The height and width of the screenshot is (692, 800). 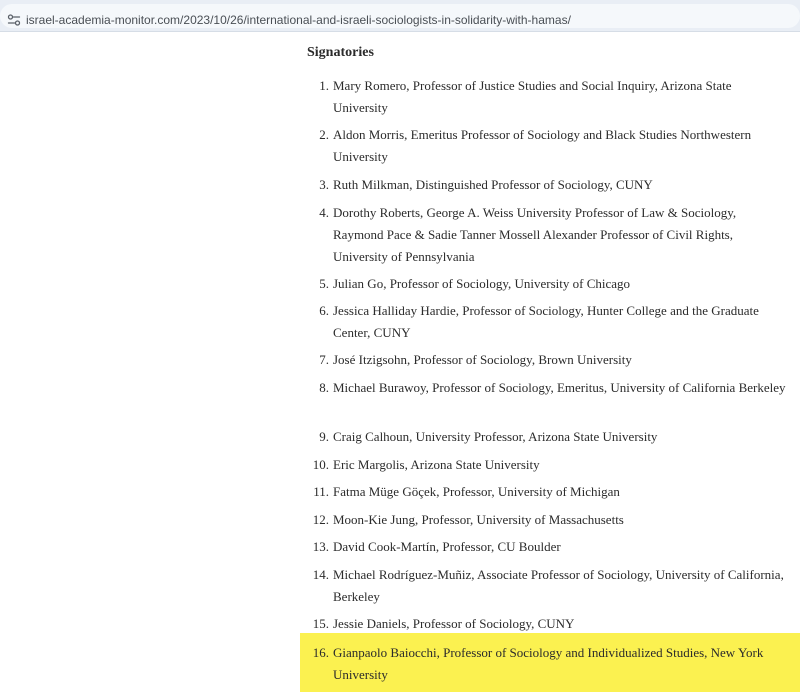 I want to click on item-number: 2., so click(x=324, y=134).